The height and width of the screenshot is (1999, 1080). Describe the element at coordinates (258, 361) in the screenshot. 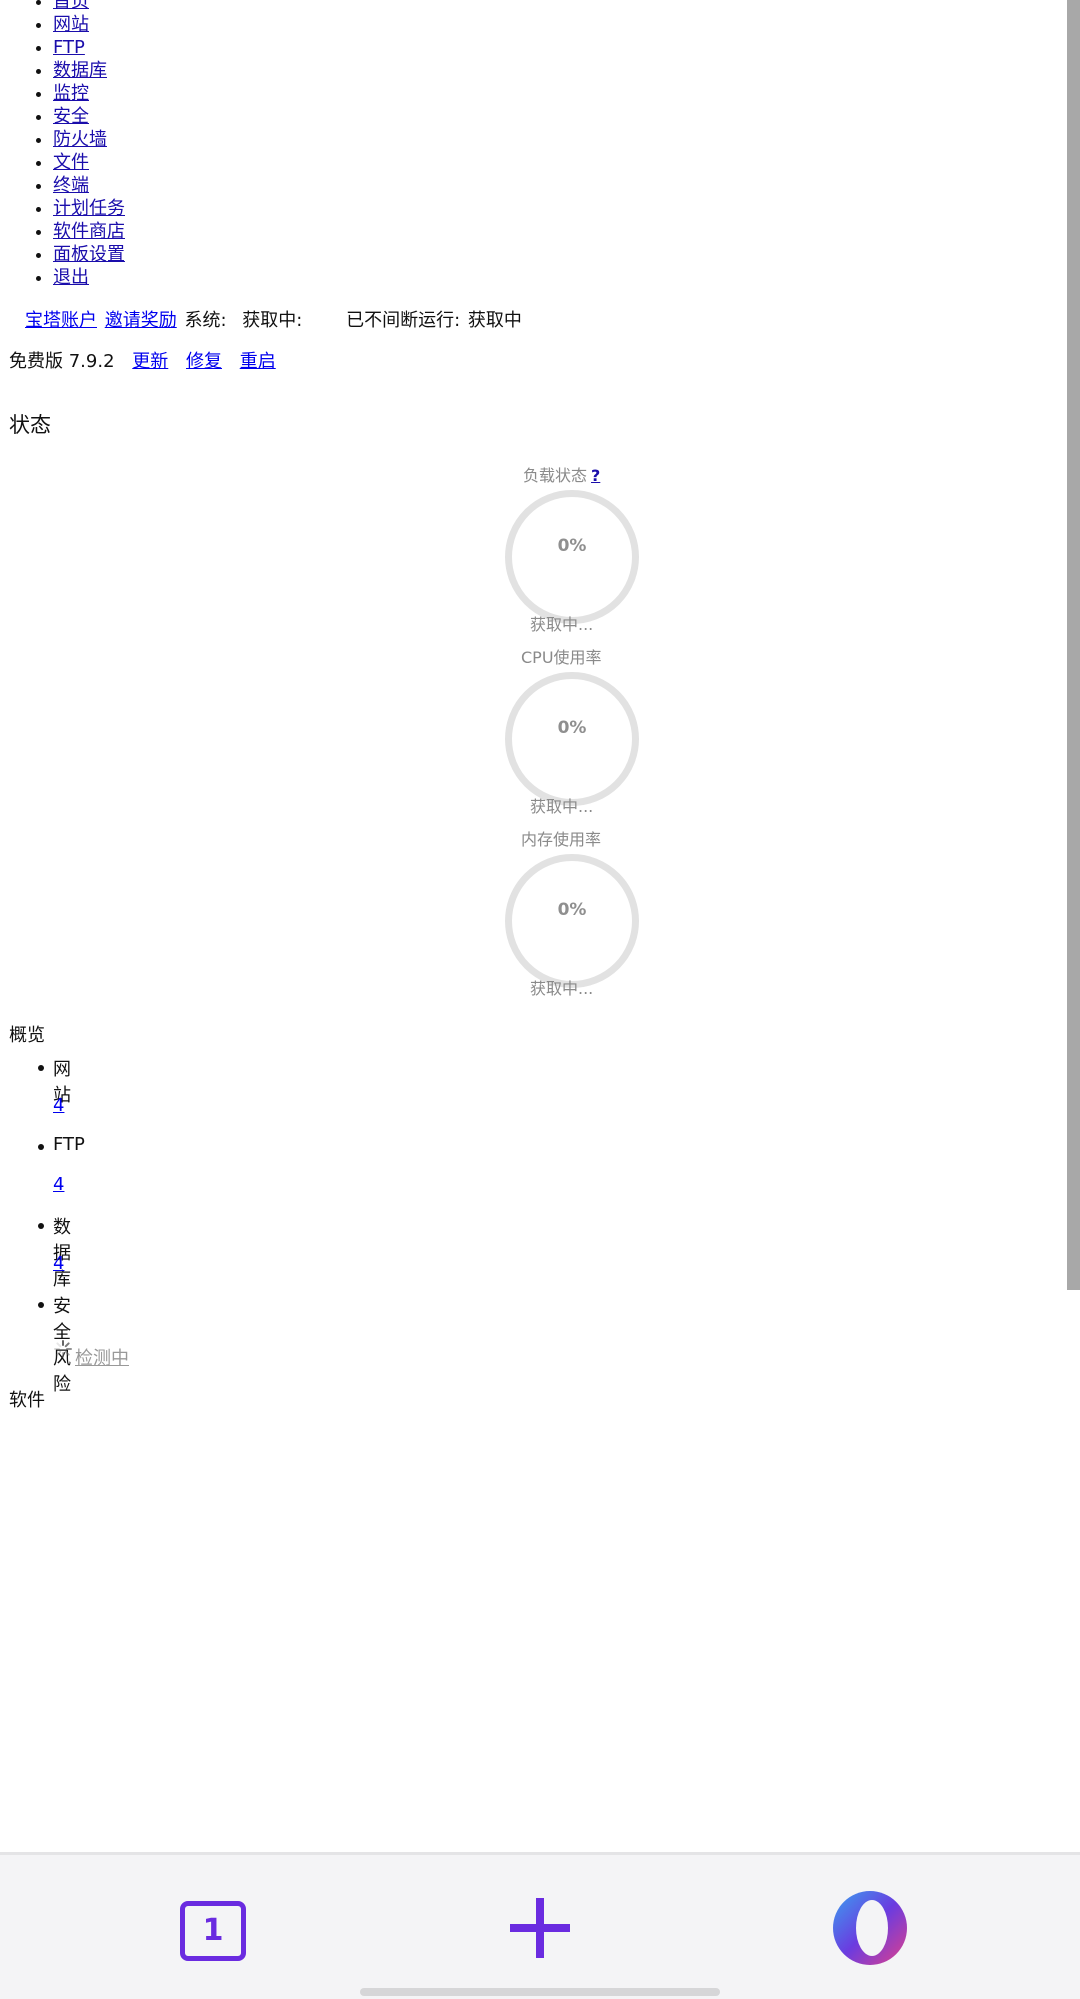

I see `restart-link: 重启` at that location.